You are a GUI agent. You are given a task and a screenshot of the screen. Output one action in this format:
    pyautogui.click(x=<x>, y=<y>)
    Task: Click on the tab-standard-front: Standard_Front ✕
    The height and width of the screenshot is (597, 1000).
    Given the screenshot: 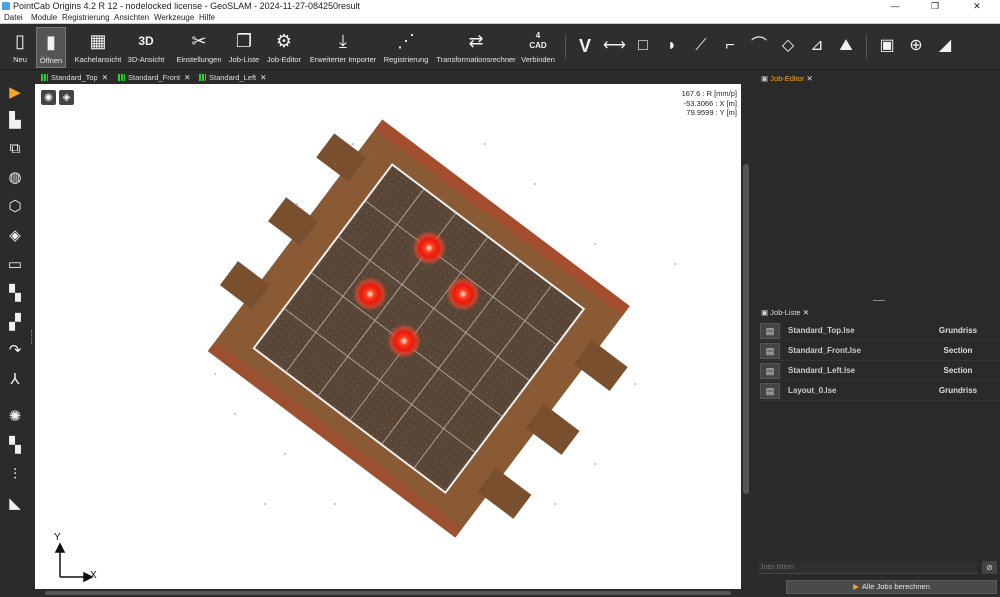 What is the action you would take?
    pyautogui.click(x=154, y=78)
    